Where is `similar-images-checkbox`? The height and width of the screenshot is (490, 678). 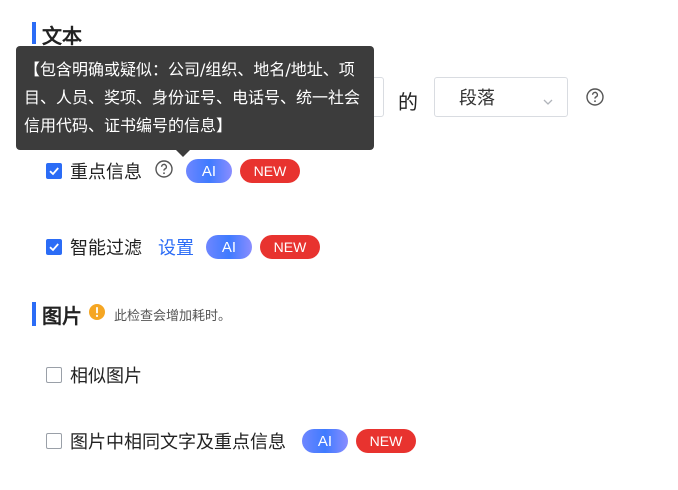
similar-images-checkbox is located at coordinates (54, 375).